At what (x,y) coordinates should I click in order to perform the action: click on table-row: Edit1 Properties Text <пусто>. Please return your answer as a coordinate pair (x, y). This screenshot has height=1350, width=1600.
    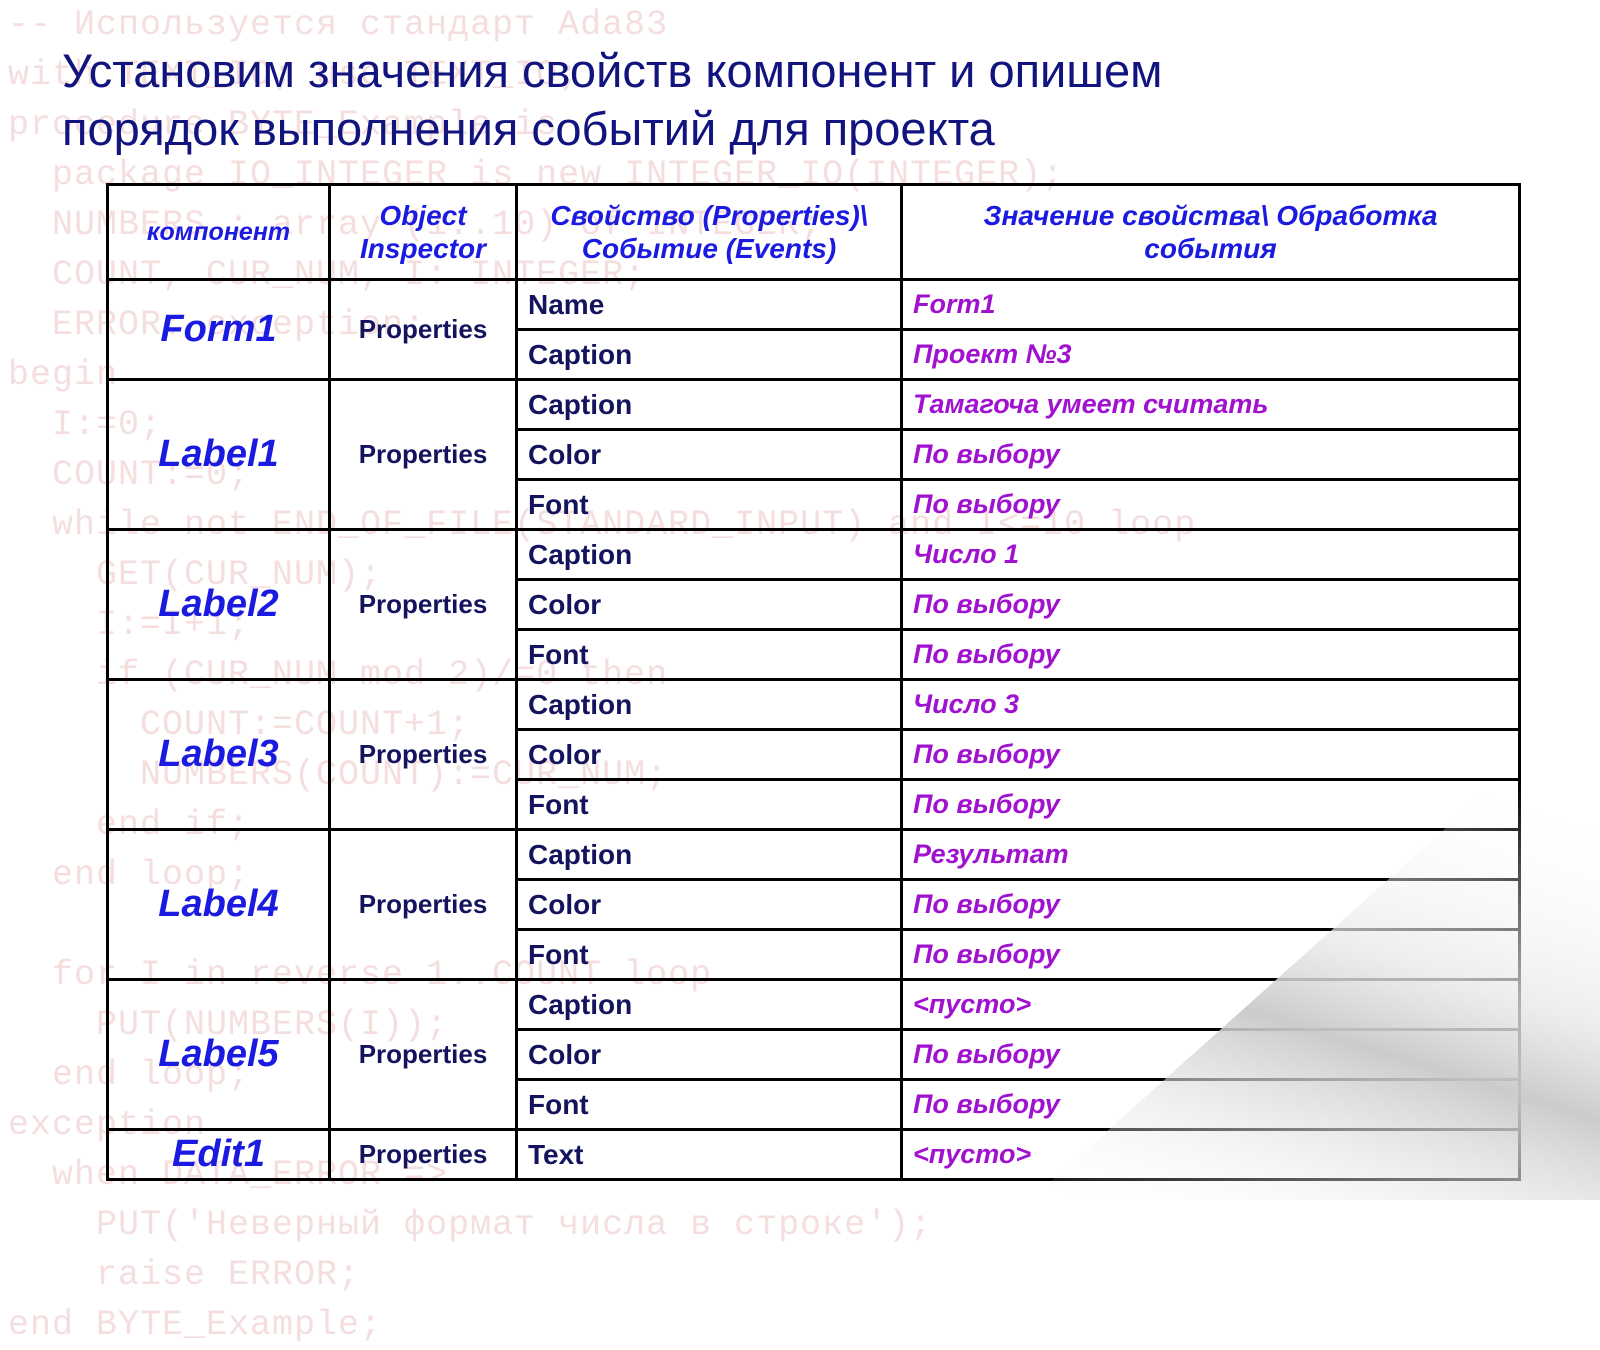
    Looking at the image, I should click on (813, 1154).